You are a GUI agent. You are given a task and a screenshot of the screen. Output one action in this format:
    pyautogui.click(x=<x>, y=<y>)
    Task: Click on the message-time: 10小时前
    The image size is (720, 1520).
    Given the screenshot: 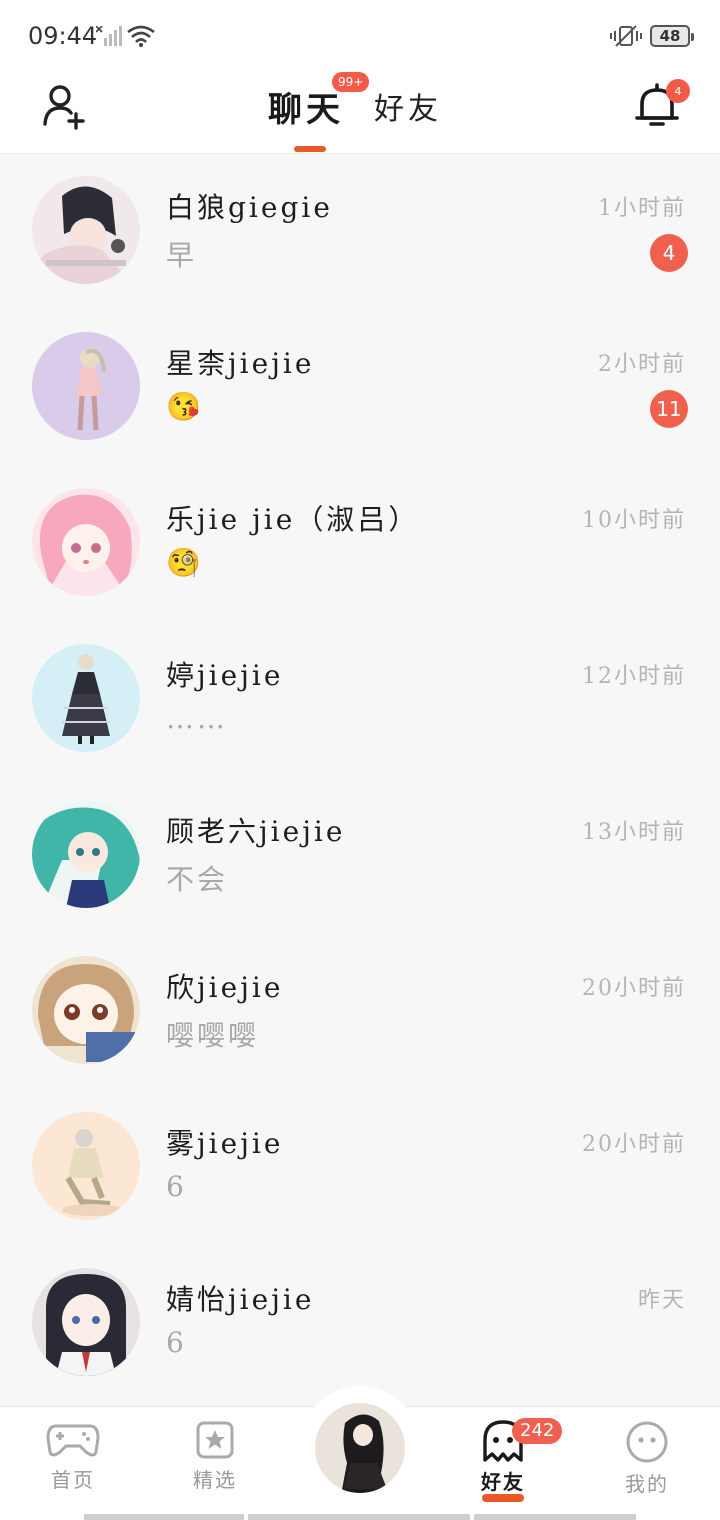 What is the action you would take?
    pyautogui.click(x=634, y=520)
    